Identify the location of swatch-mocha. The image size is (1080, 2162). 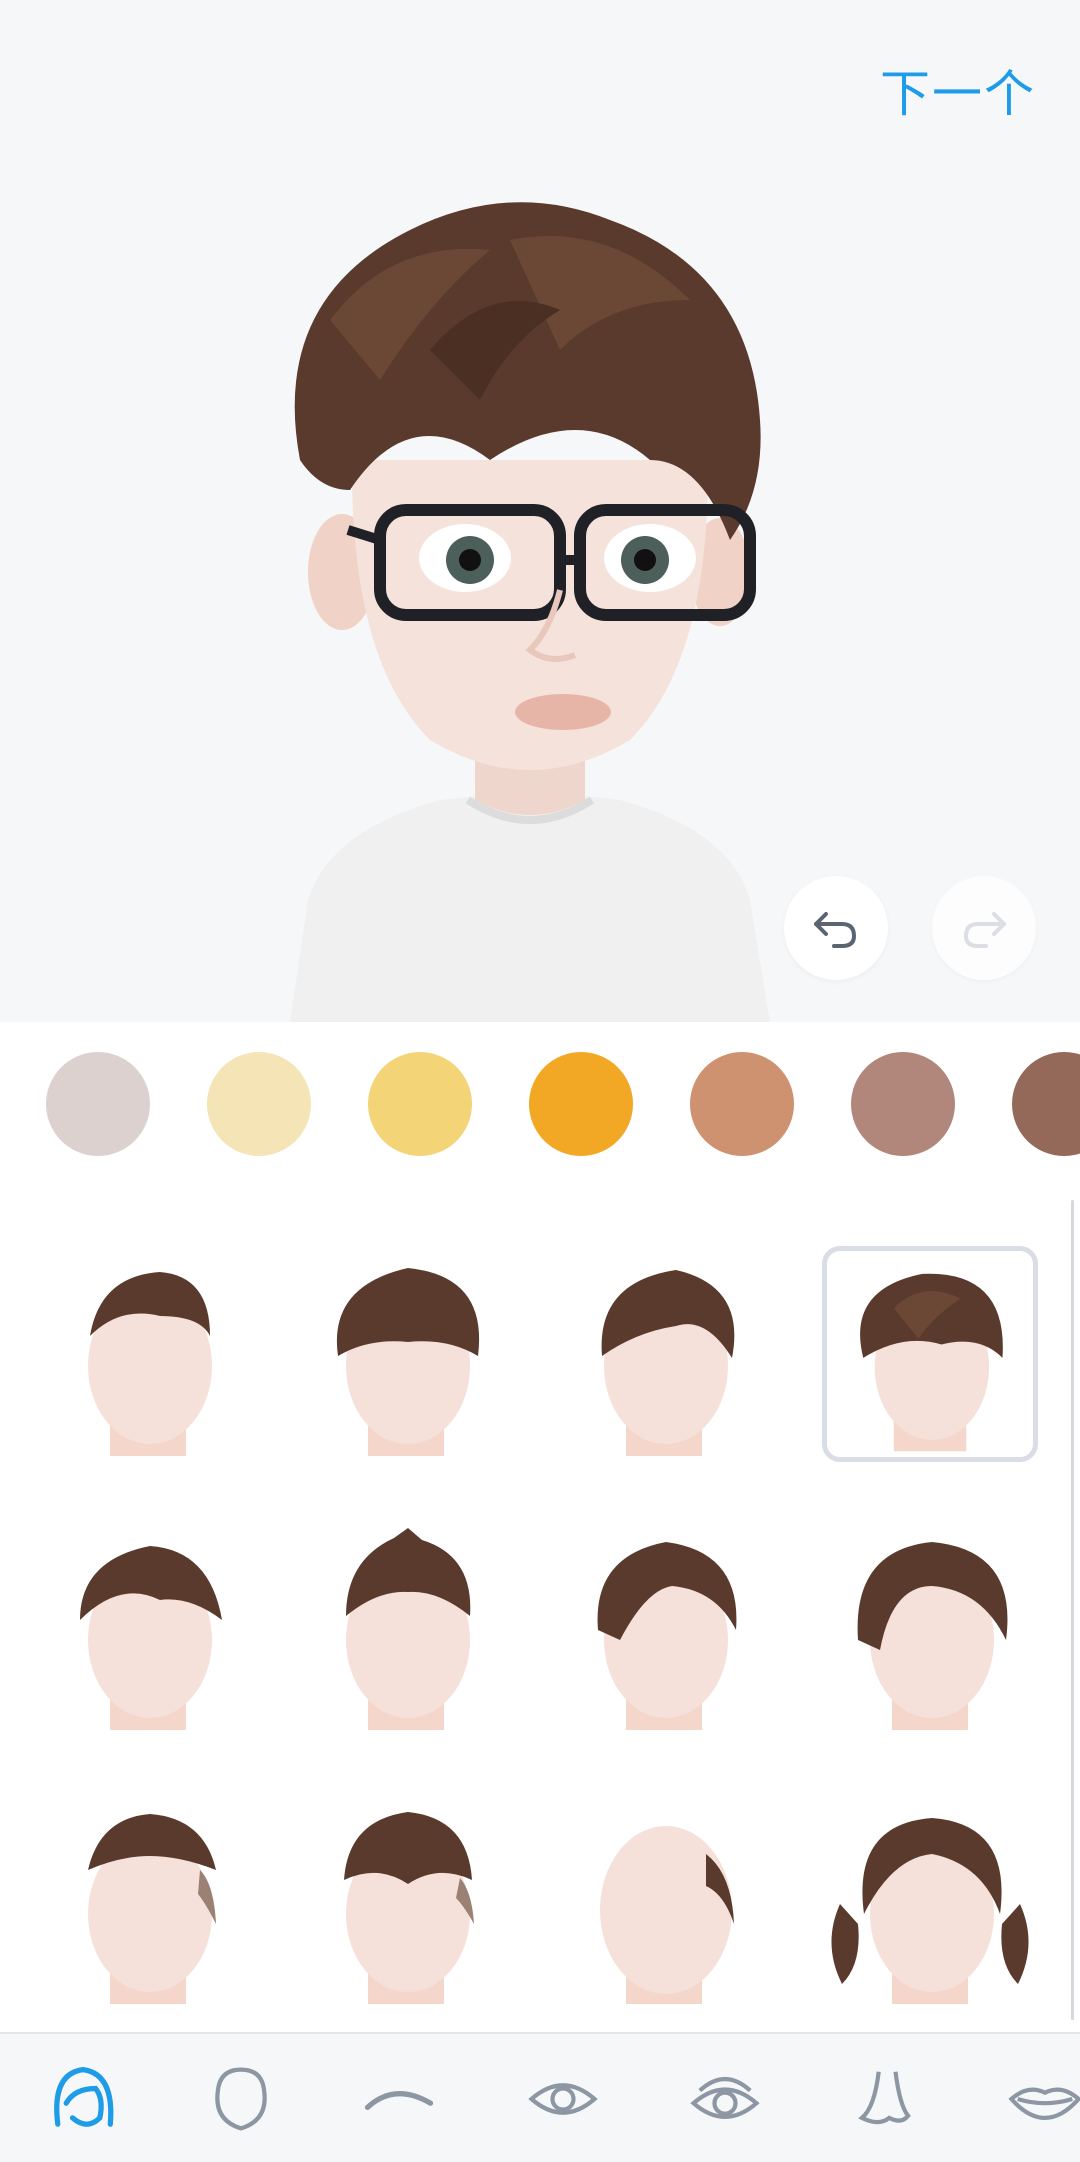
(903, 1104).